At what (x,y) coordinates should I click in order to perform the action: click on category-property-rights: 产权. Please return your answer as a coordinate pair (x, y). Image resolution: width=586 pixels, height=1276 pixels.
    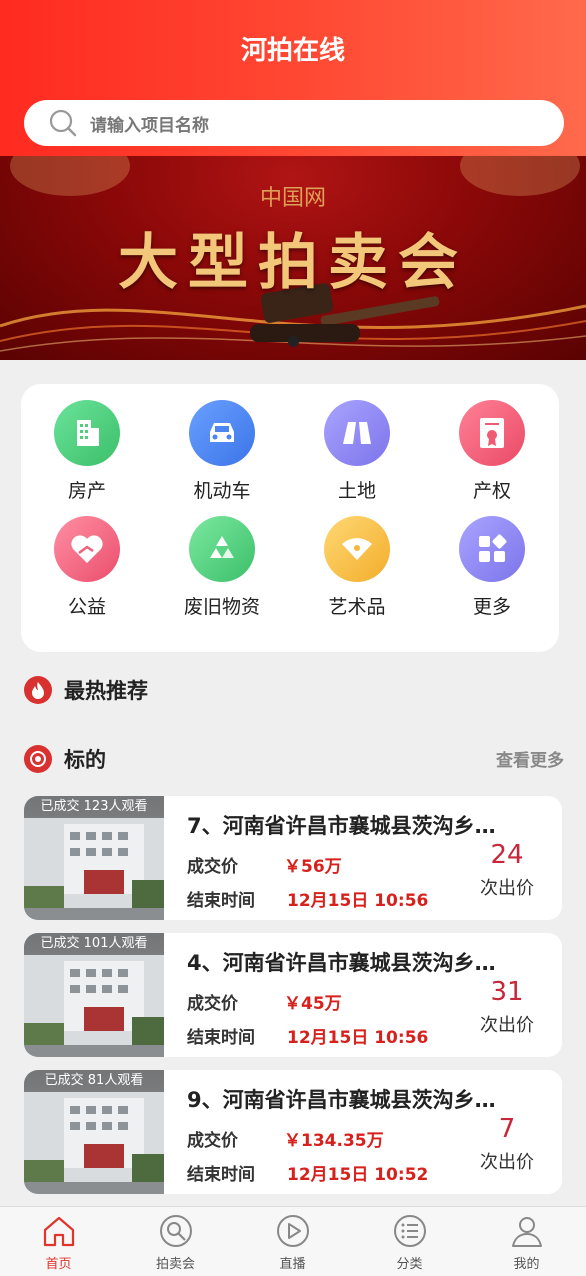
    Looking at the image, I should click on (492, 451).